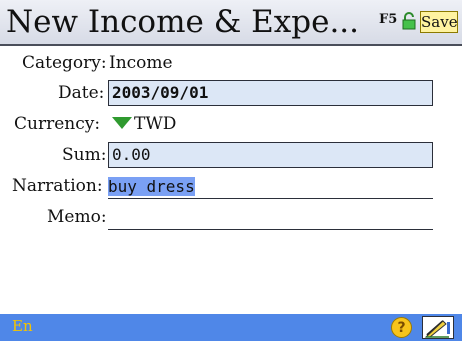 The image size is (462, 342). What do you see at coordinates (77, 217) in the screenshot?
I see `memo-label: Memo:` at bounding box center [77, 217].